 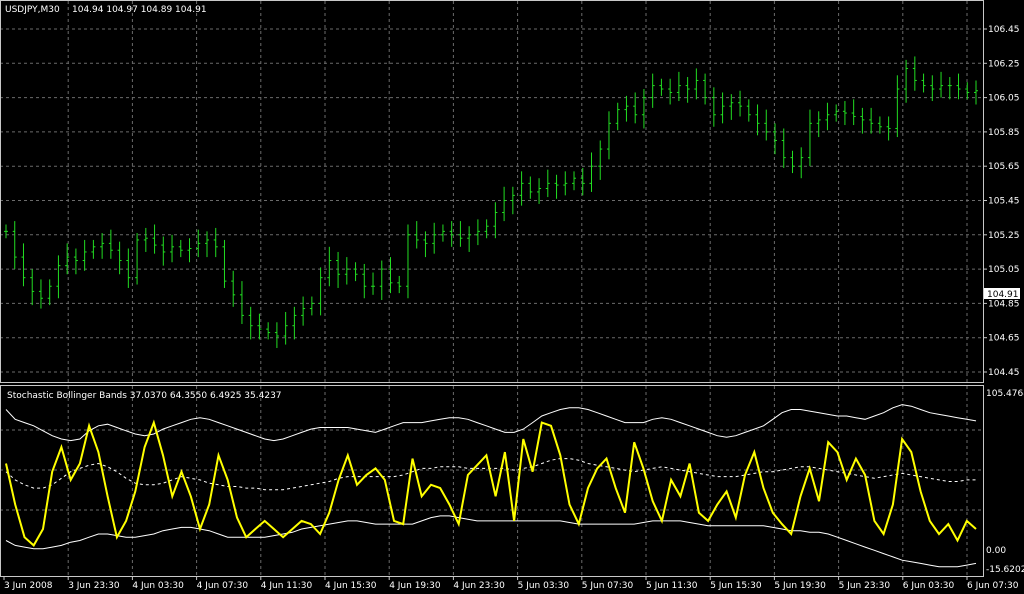 What do you see at coordinates (94, 586) in the screenshot?
I see `time-tick-label: 3 Jun 23:30` at bounding box center [94, 586].